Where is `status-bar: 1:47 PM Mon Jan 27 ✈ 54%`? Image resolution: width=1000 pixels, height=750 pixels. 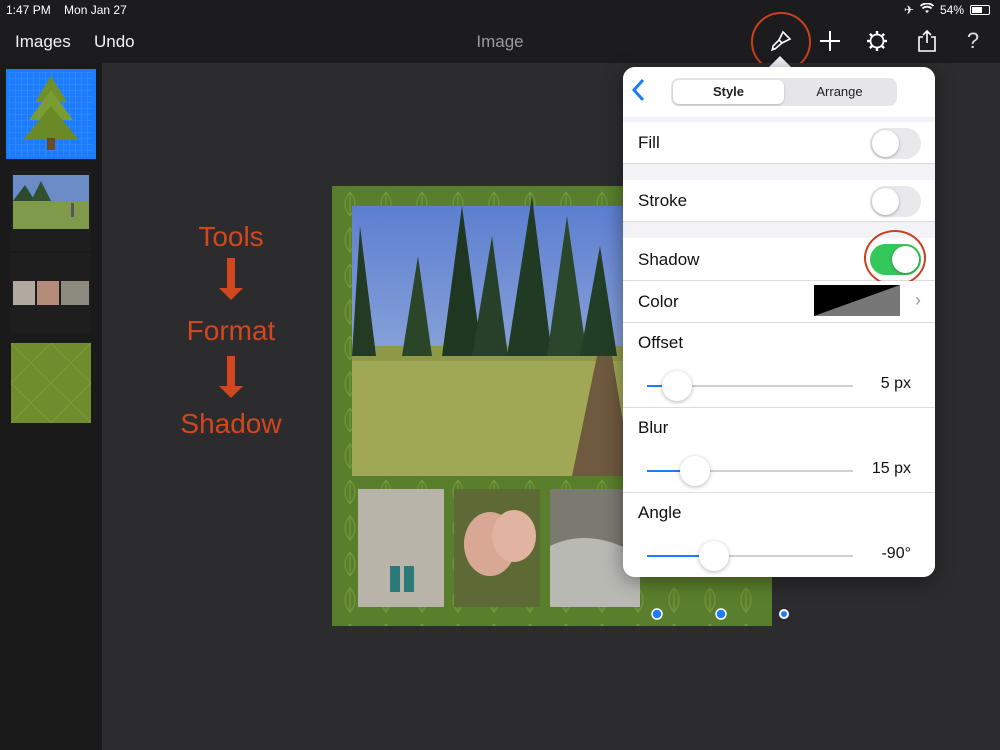 status-bar: 1:47 PM Mon Jan 27 ✈ 54% is located at coordinates (500, 10).